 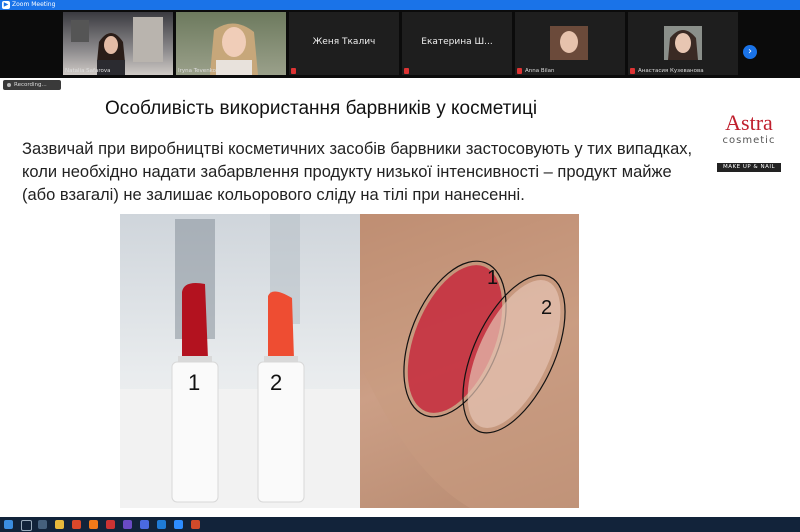 I want to click on windows-taskbar, so click(x=400, y=524).